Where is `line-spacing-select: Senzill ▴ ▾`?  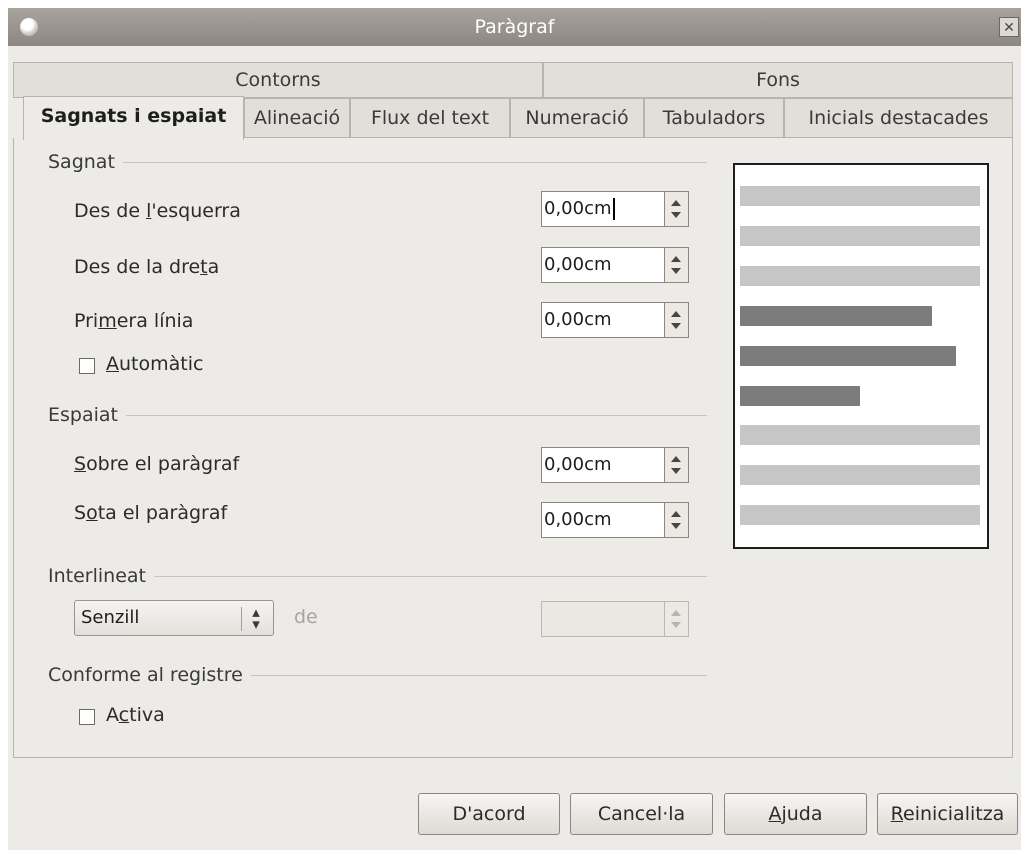
line-spacing-select: Senzill ▴ ▾ is located at coordinates (174, 618).